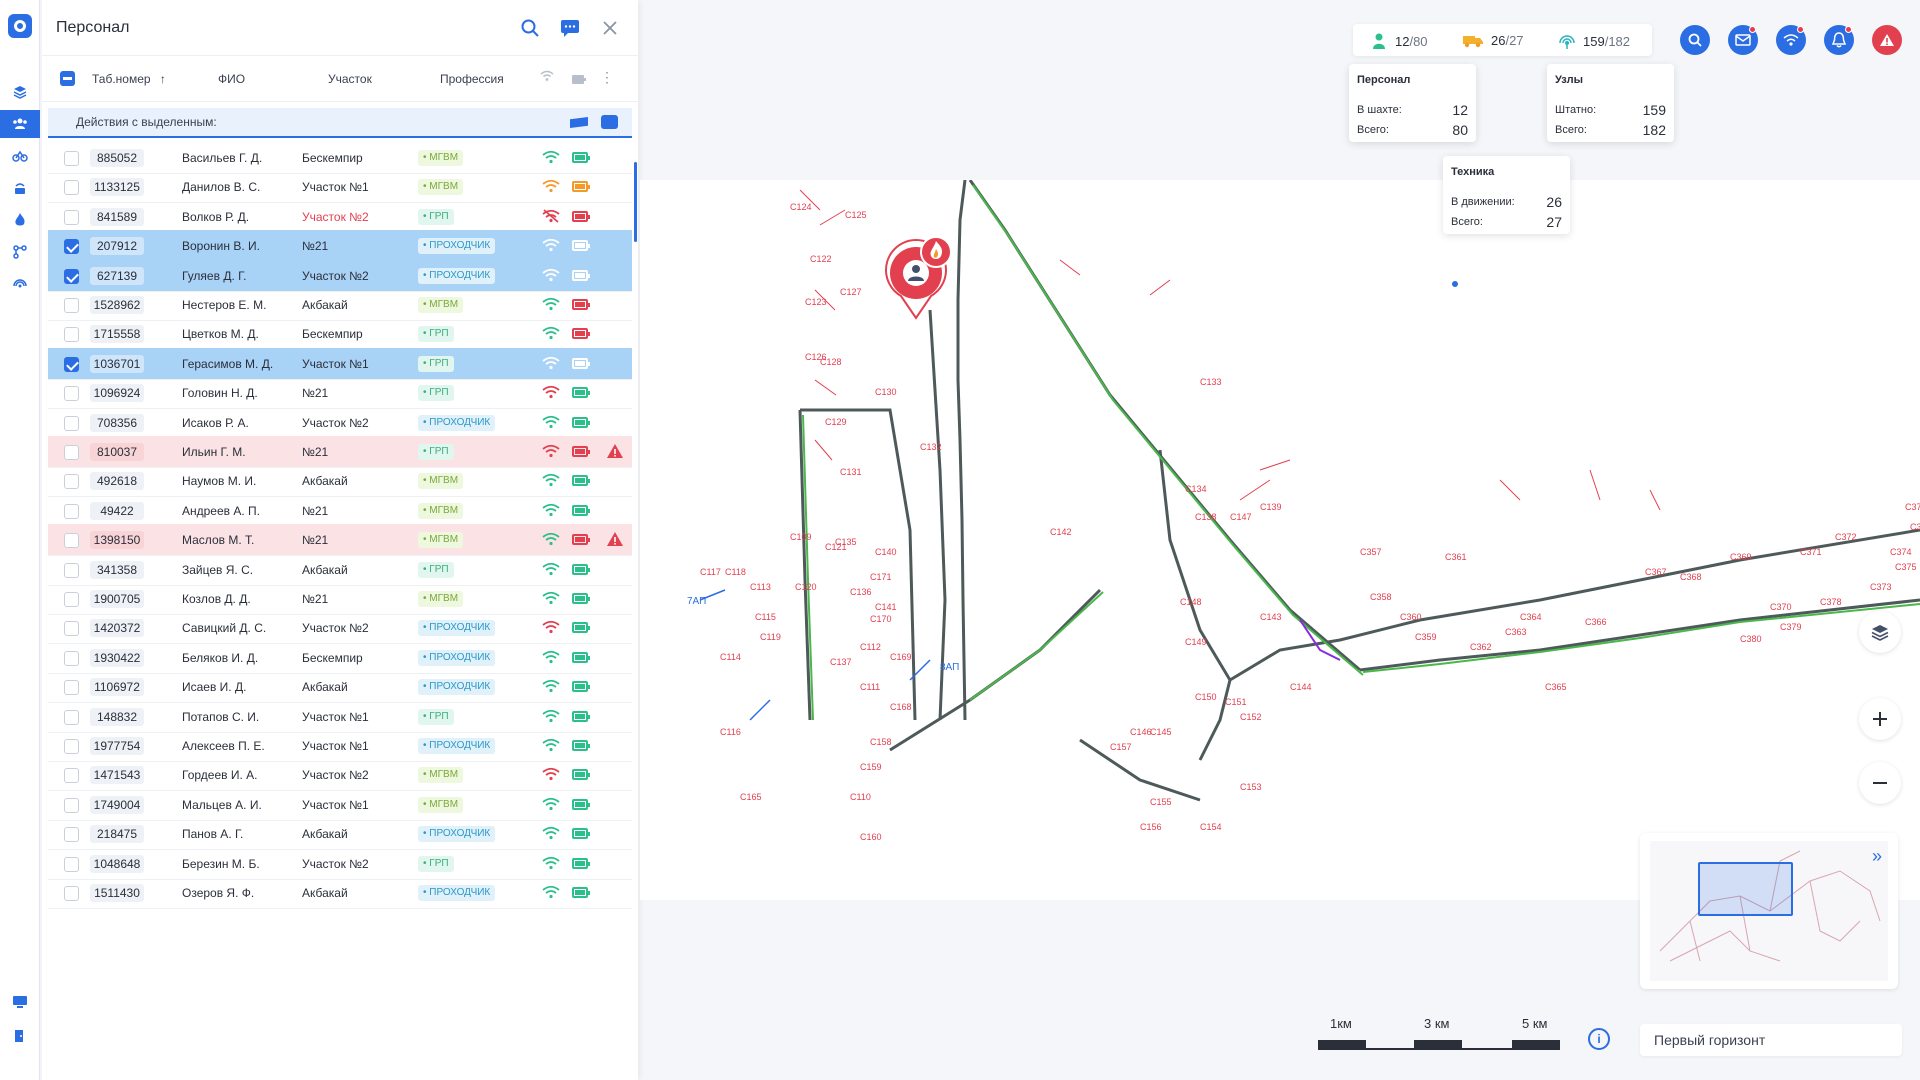 This screenshot has width=1920, height=1080. I want to click on fire-nav-icon, so click(20, 220).